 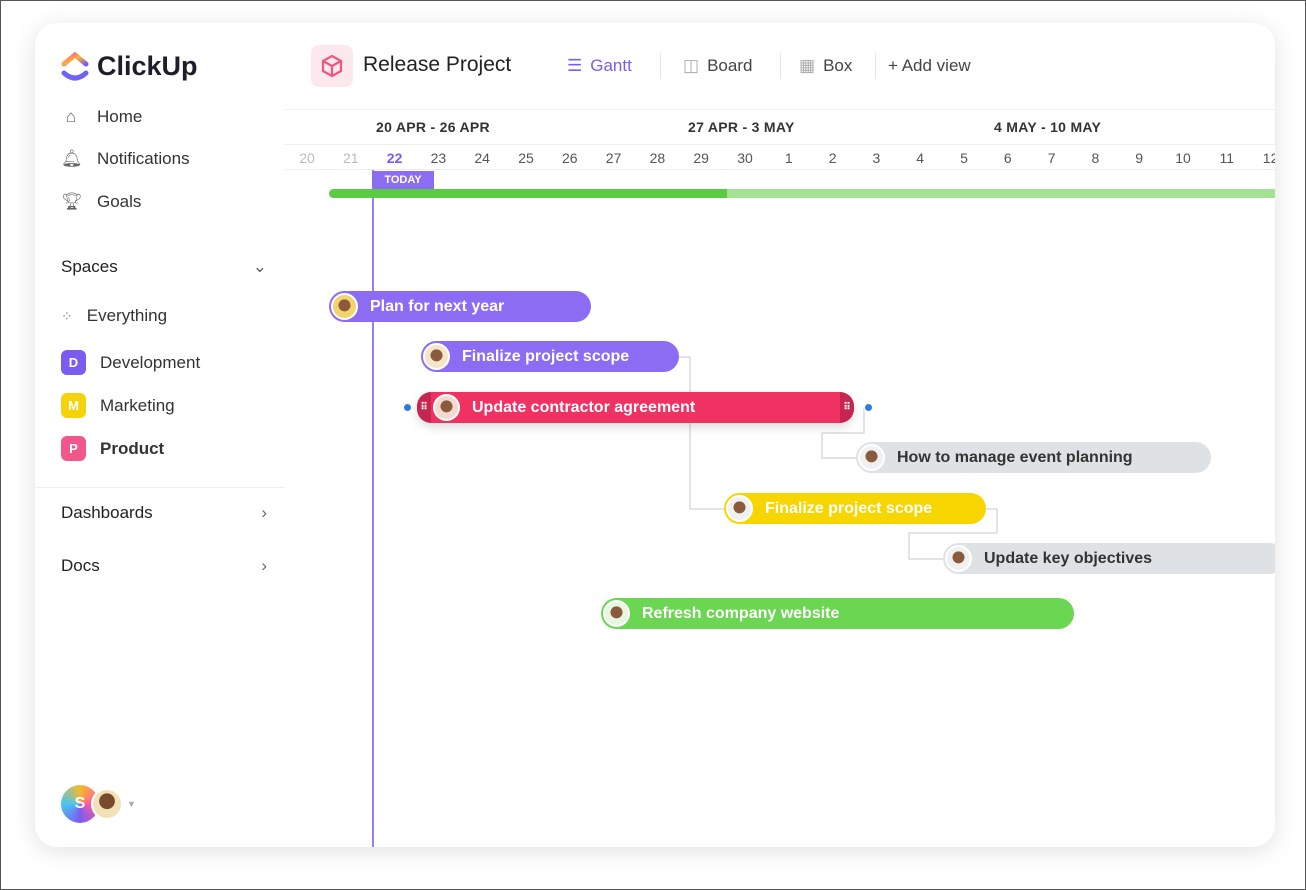 I want to click on space-development: D Development, so click(x=130, y=362).